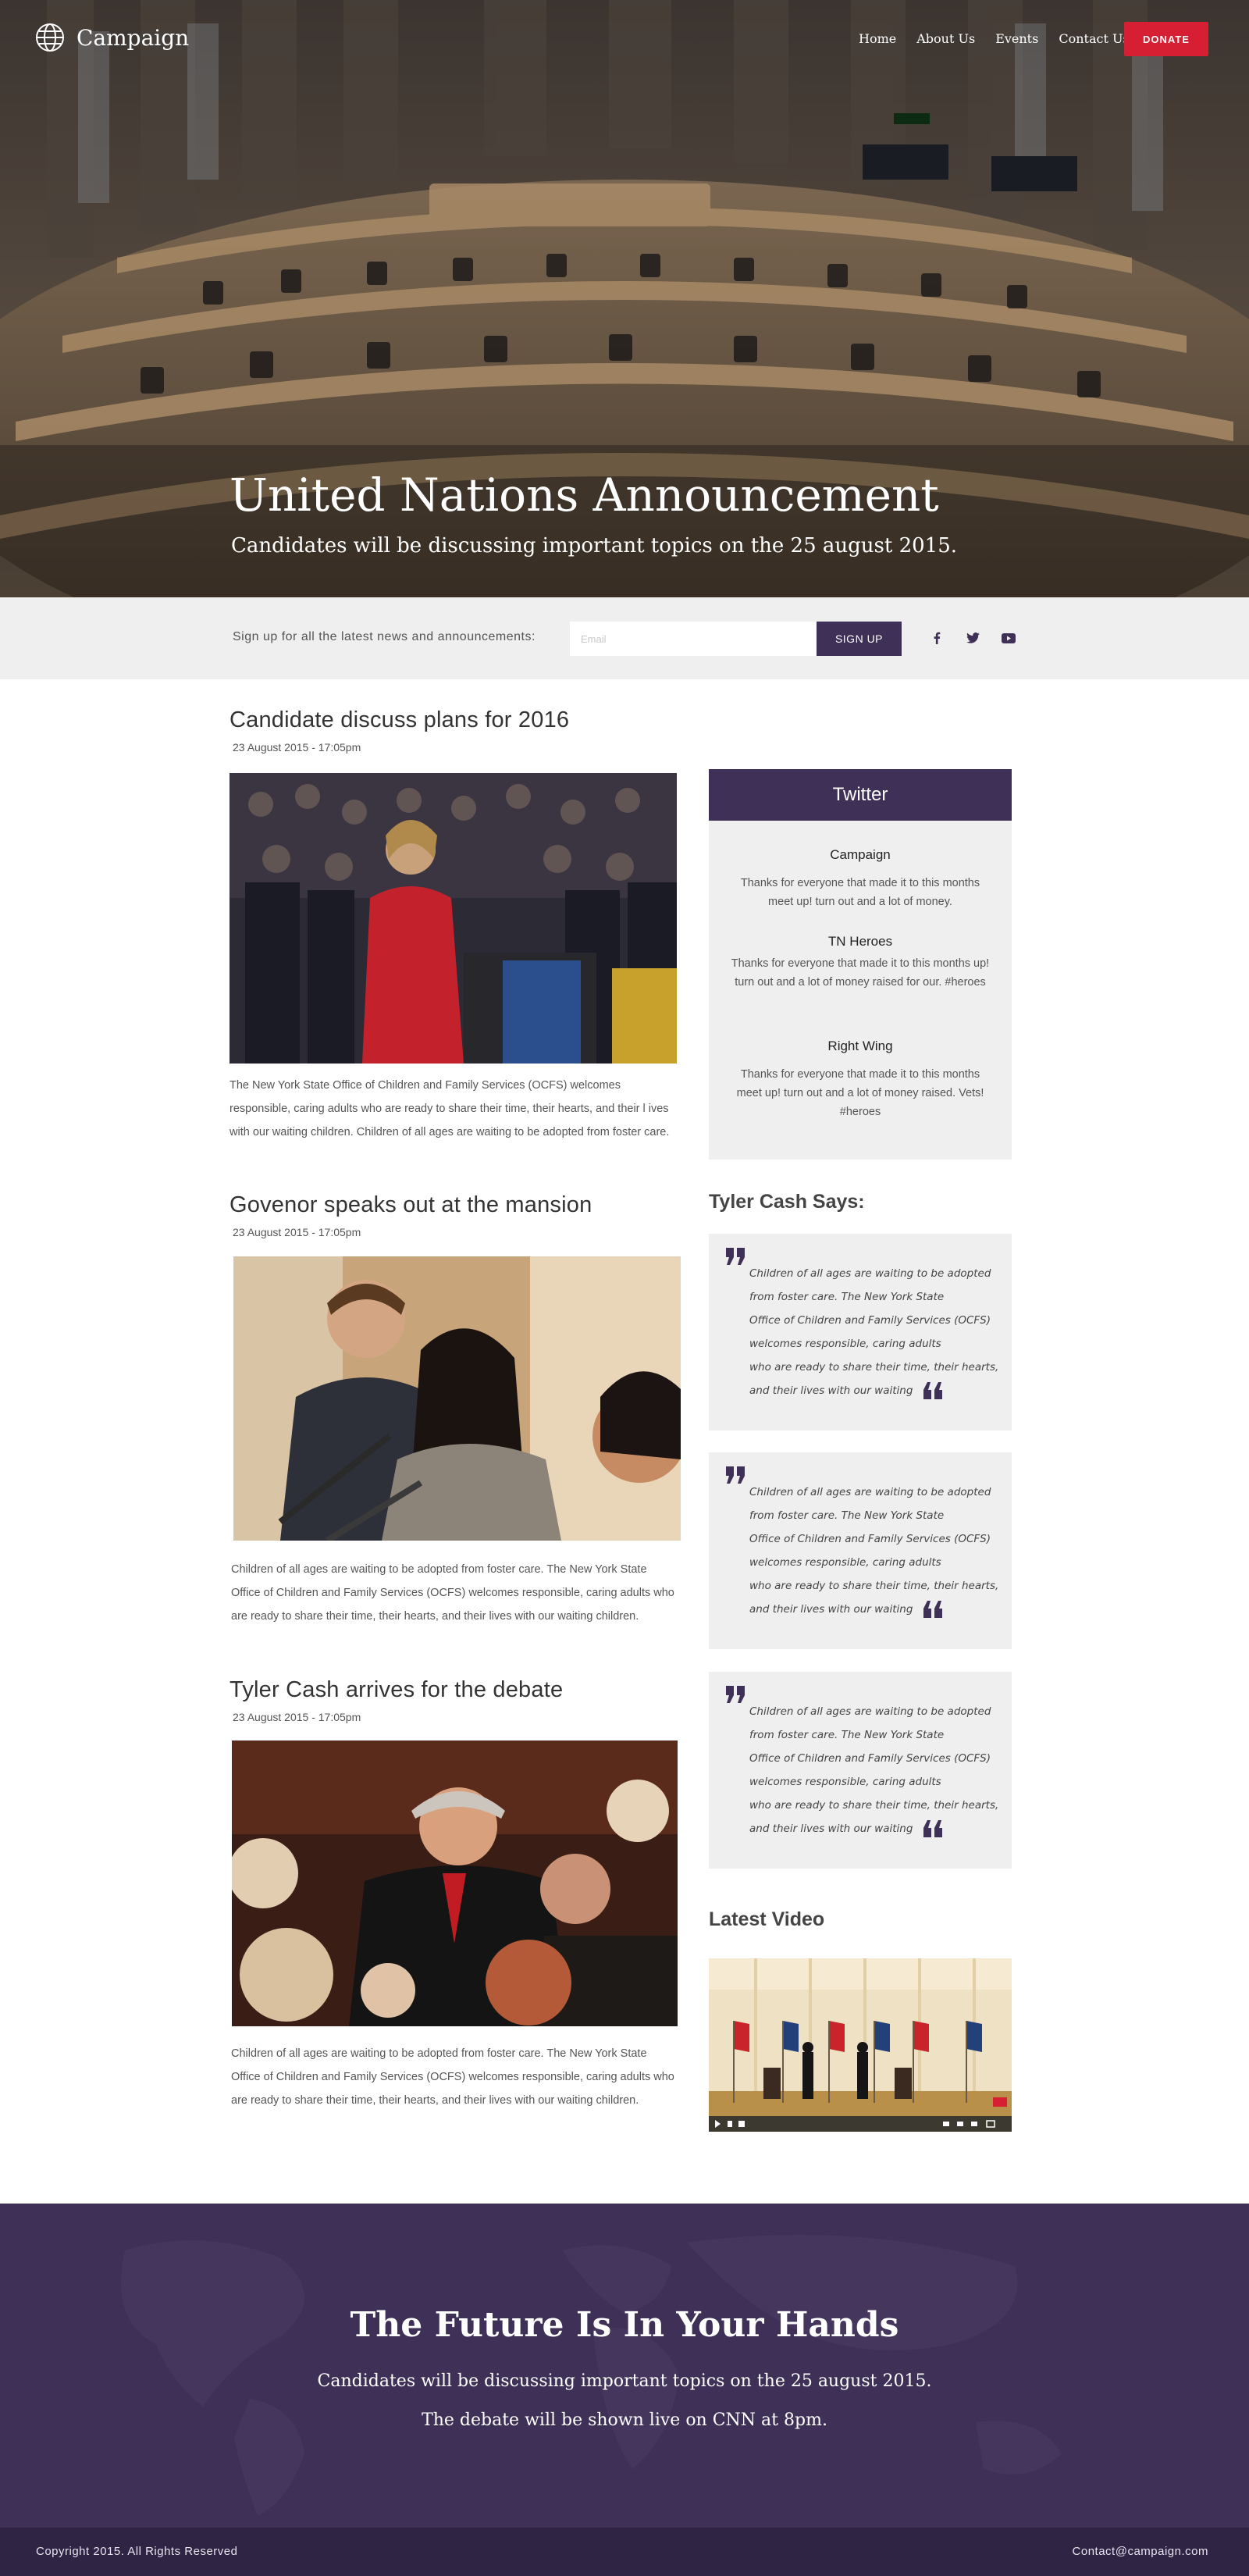 The width and height of the screenshot is (1249, 2576). I want to click on play-icon, so click(718, 2124).